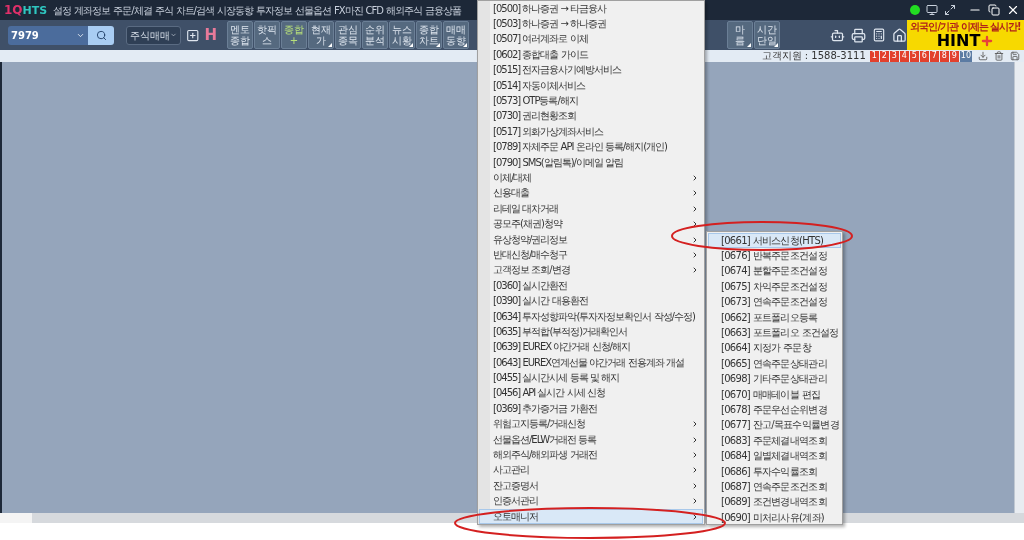 This screenshot has height=540, width=1024. Describe the element at coordinates (774, 410) in the screenshot. I see `submenu-entry: [0678] 주문우선순위변경` at that location.